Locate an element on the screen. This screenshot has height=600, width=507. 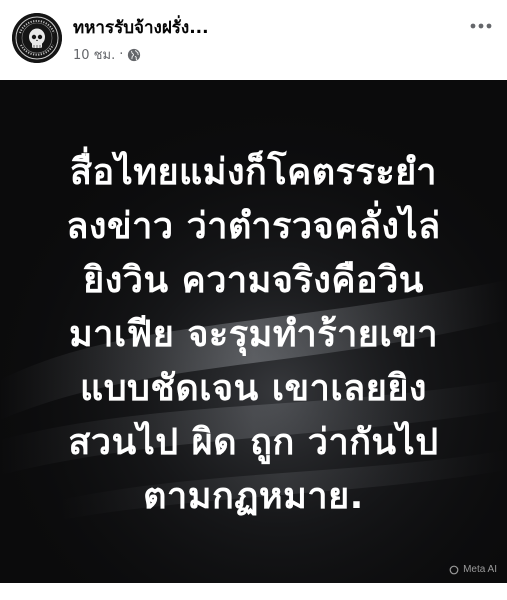
post-text-line: สวนไป ผิด ถูก ว่ากันไป is located at coordinates (253, 442).